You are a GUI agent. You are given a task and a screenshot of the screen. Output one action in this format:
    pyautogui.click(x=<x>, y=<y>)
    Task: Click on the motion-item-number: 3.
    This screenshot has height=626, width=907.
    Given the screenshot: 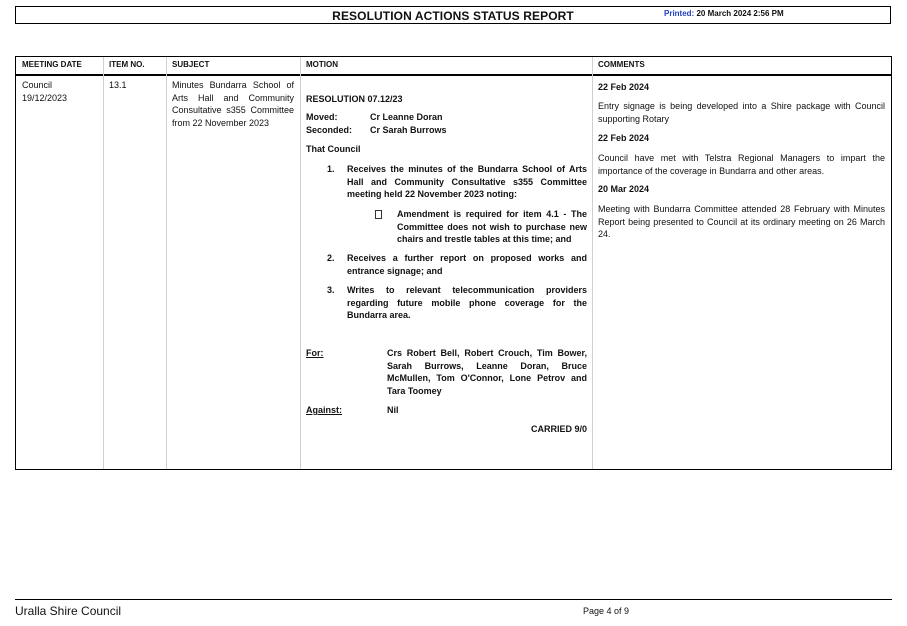 What is the action you would take?
    pyautogui.click(x=331, y=290)
    